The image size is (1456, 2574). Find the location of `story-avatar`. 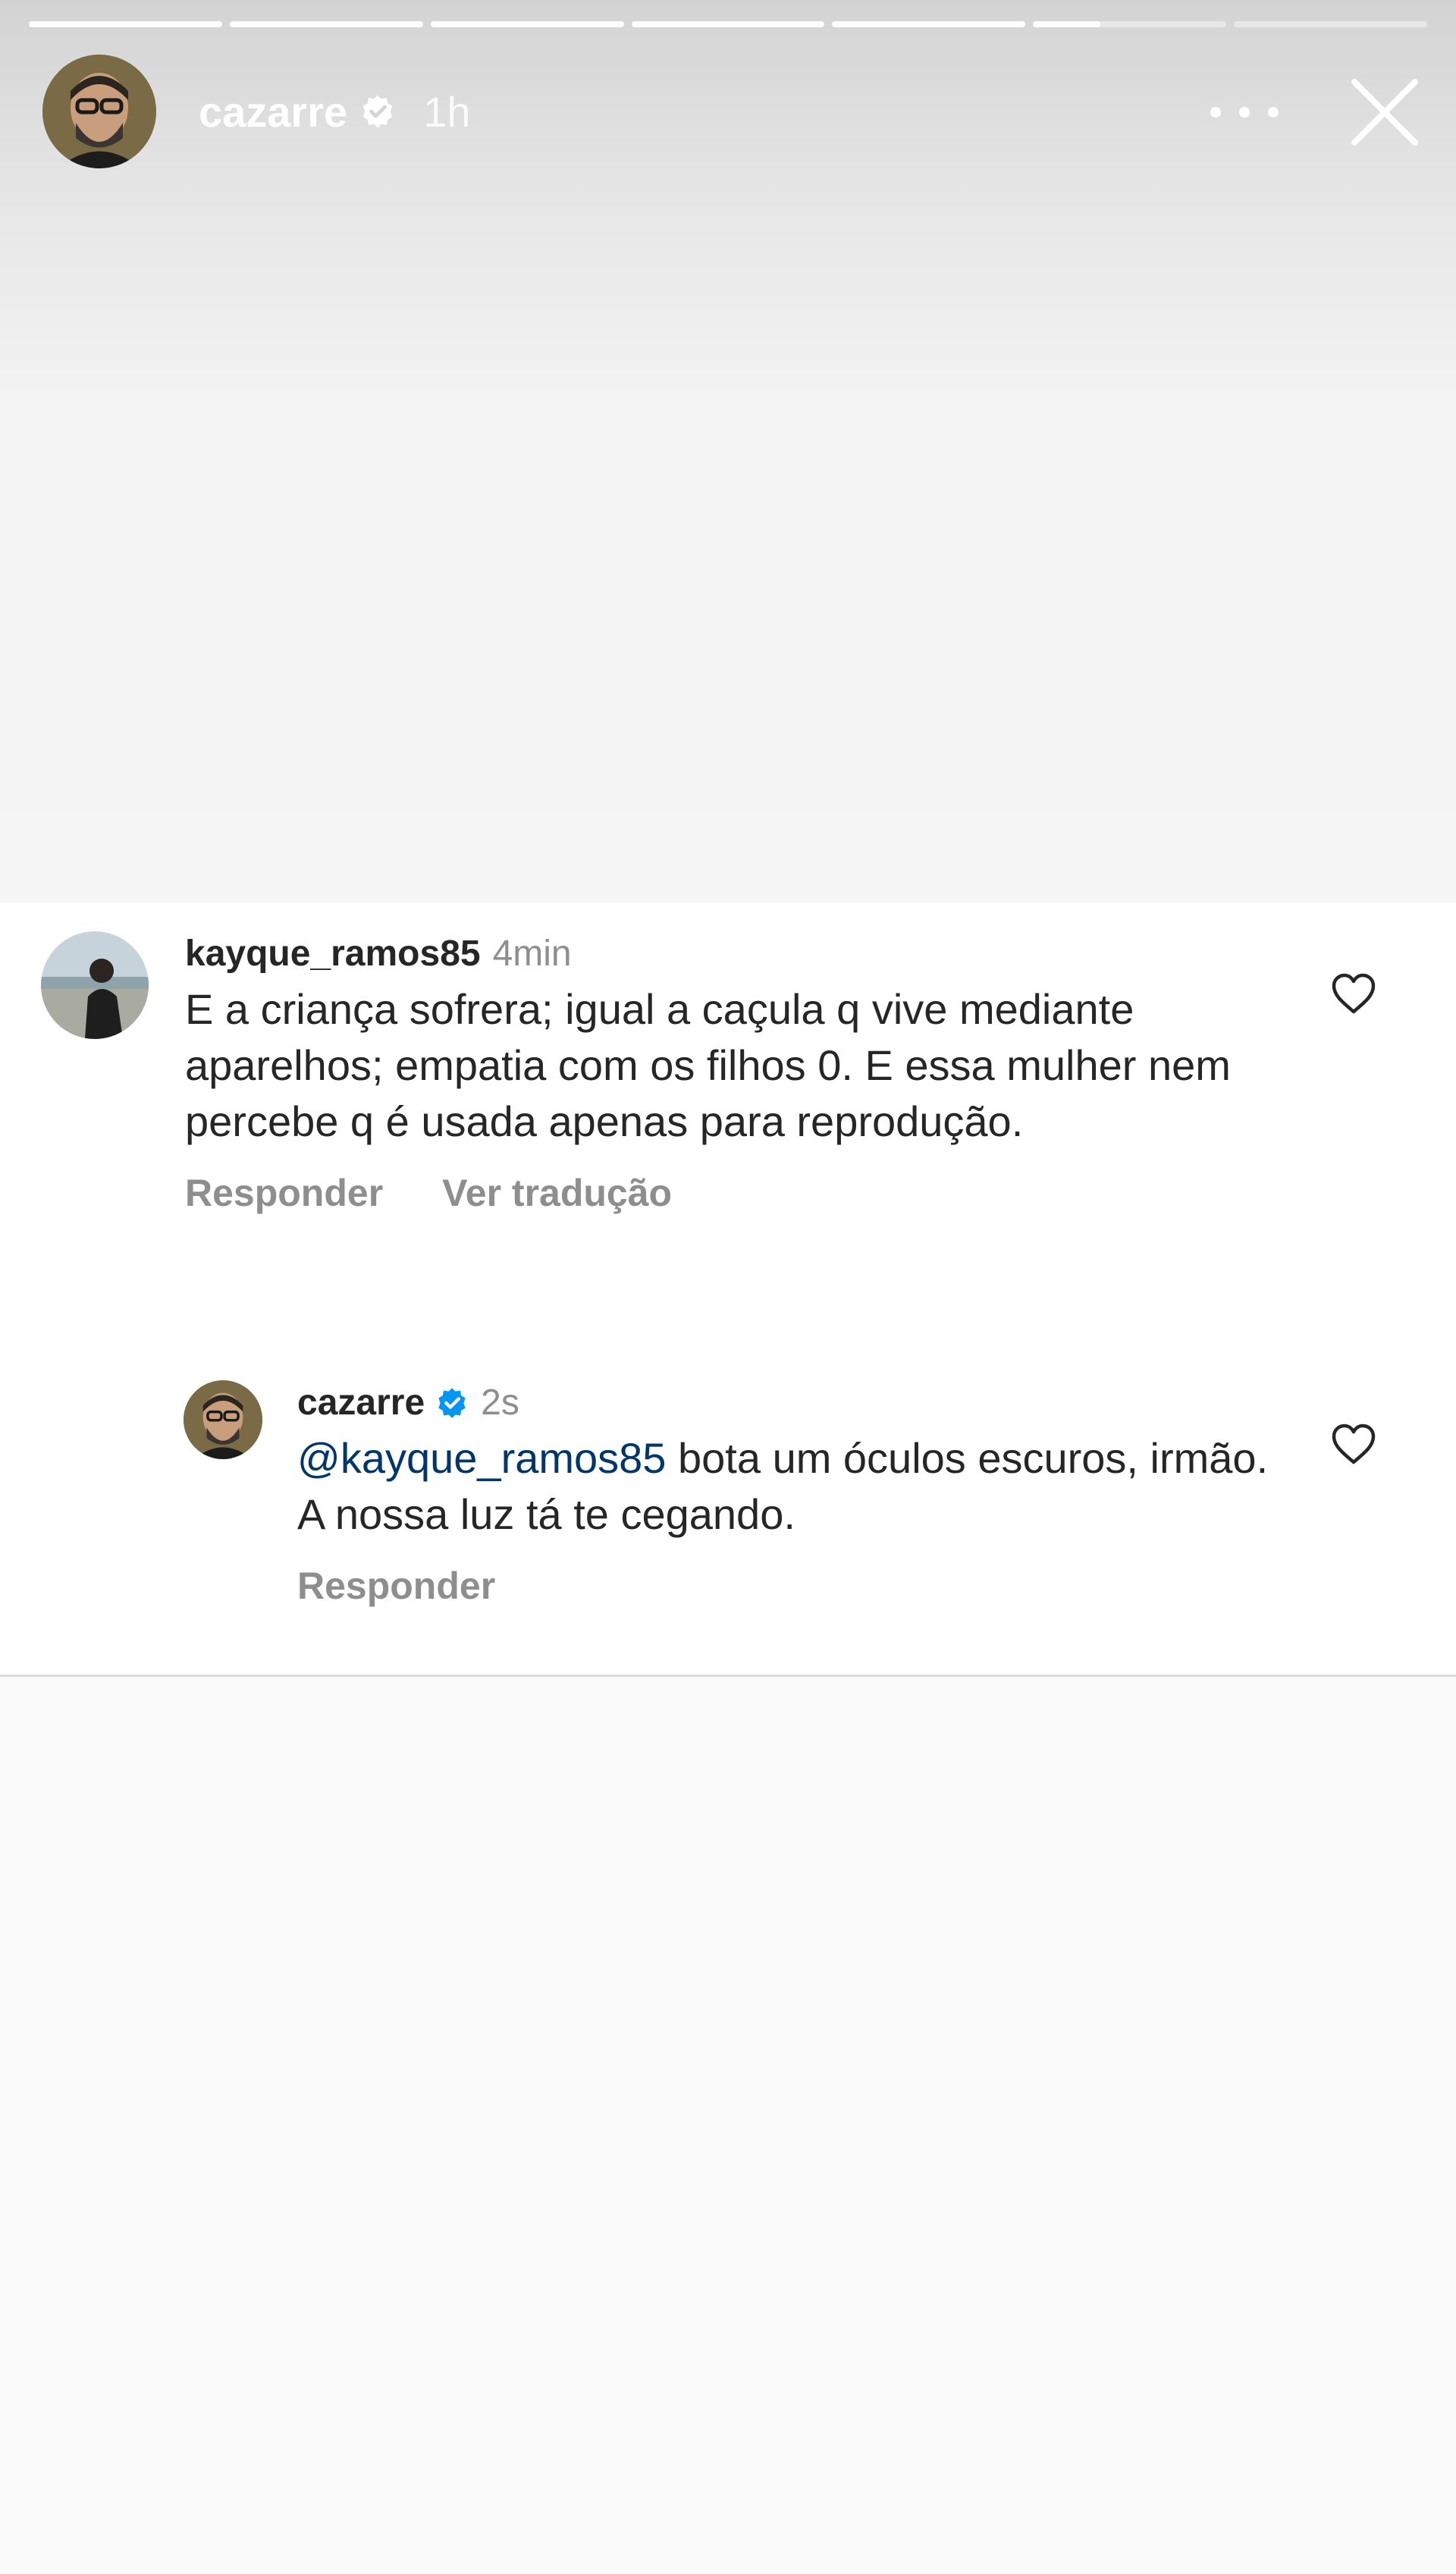

story-avatar is located at coordinates (99, 111).